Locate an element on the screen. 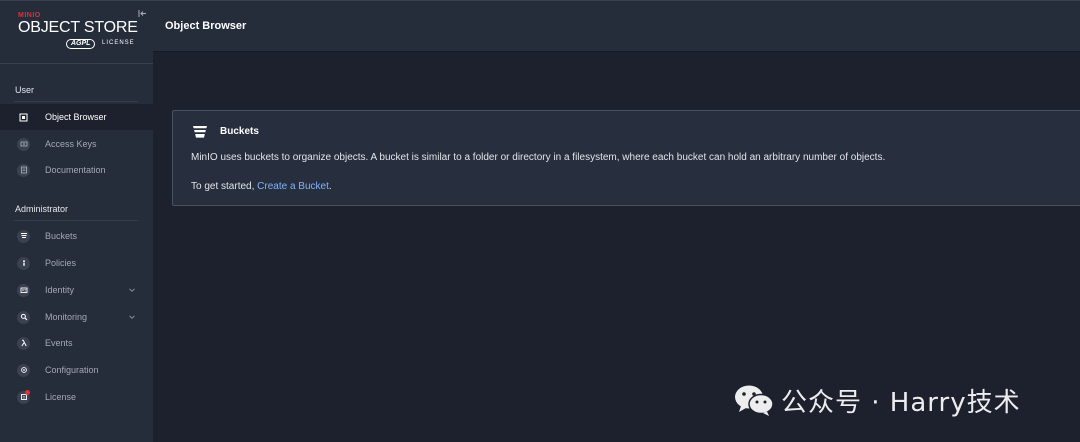  cta-suffix: . is located at coordinates (330, 186).